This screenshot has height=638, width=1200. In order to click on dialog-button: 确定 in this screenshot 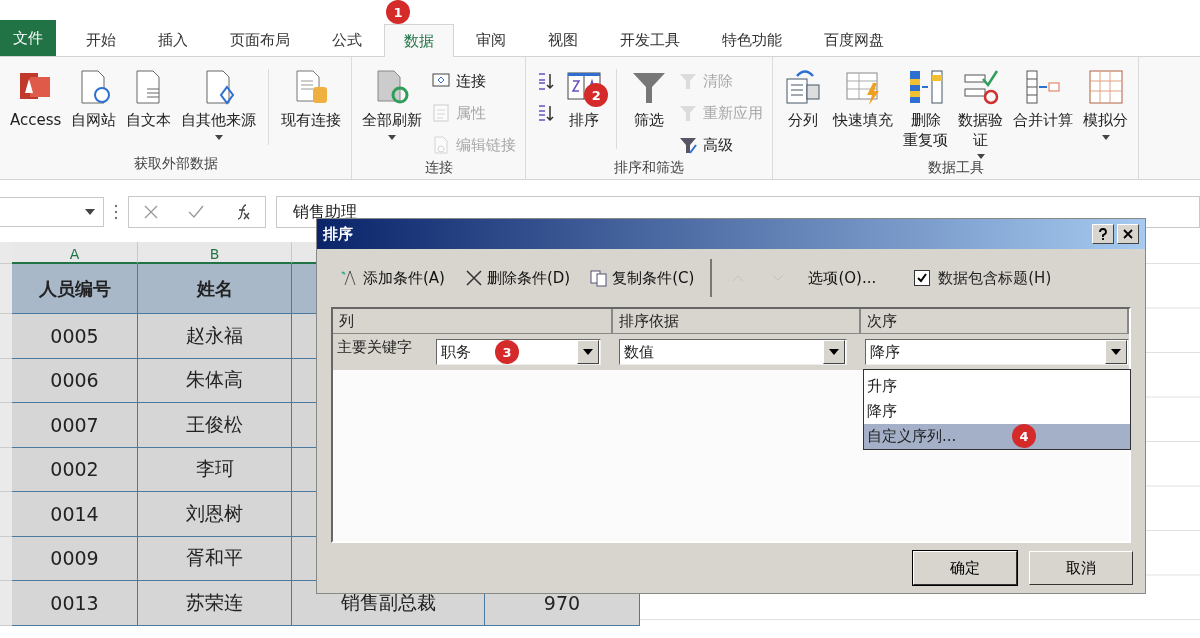, I will do `click(965, 568)`.